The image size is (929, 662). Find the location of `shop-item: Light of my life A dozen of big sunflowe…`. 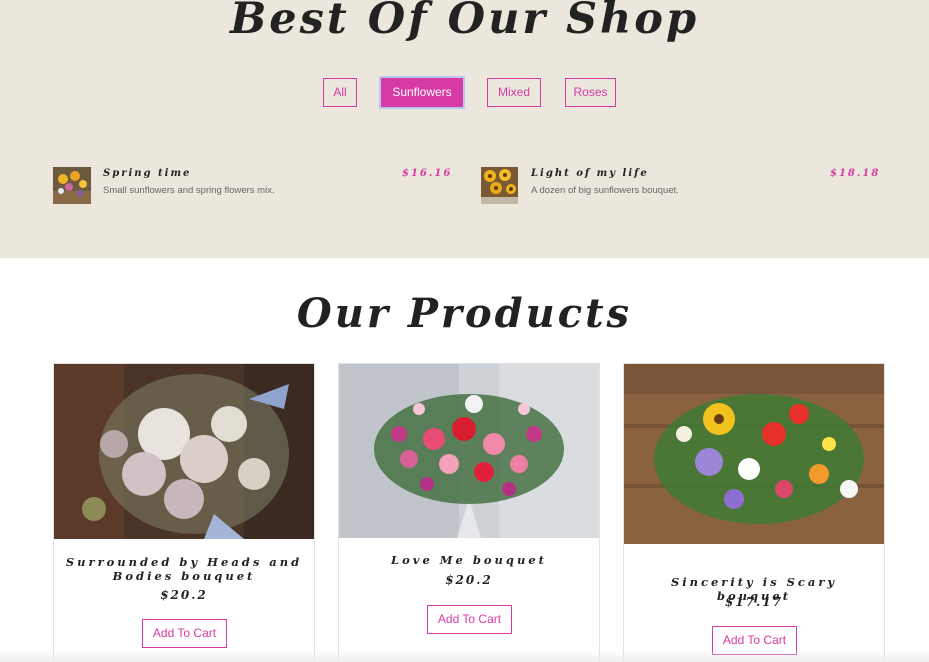

shop-item: Light of my life A dozen of big sunflowe… is located at coordinates (679, 186).